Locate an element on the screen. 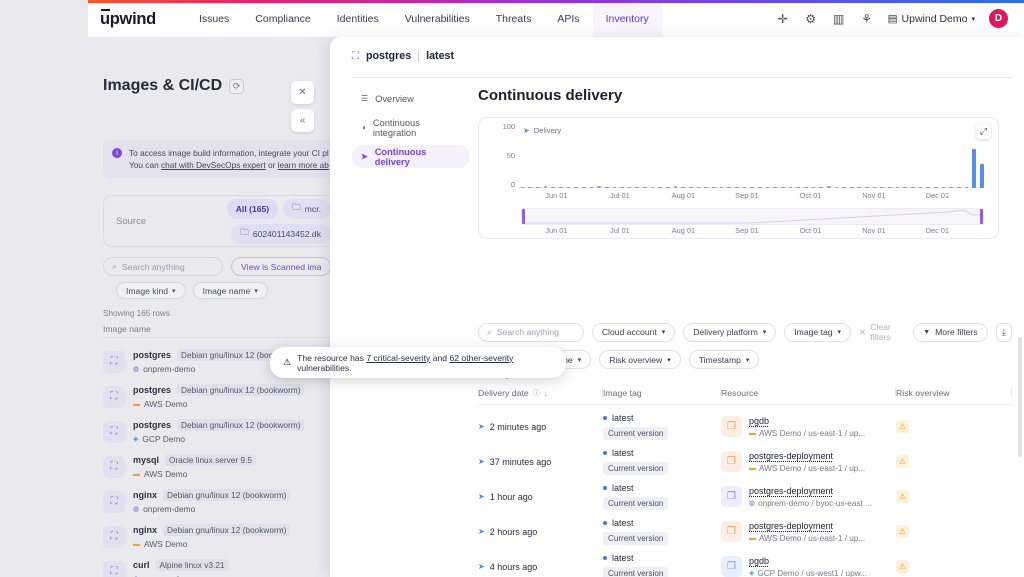 The width and height of the screenshot is (1024, 577). column-image-tag: Image tag is located at coordinates (662, 393).